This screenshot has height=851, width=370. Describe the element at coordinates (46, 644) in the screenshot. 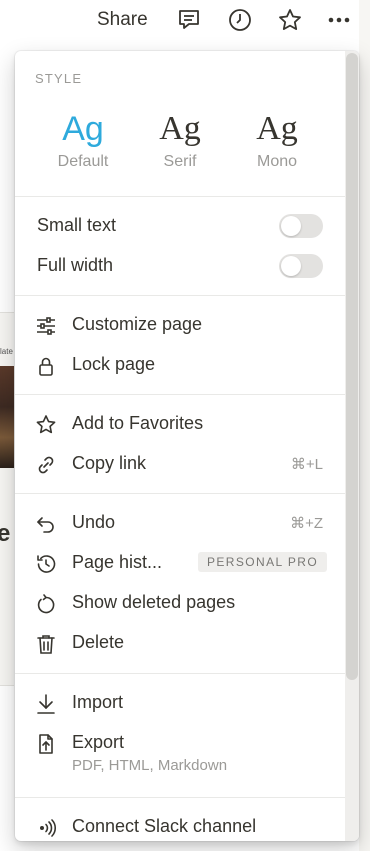

I see `trash-icon` at that location.